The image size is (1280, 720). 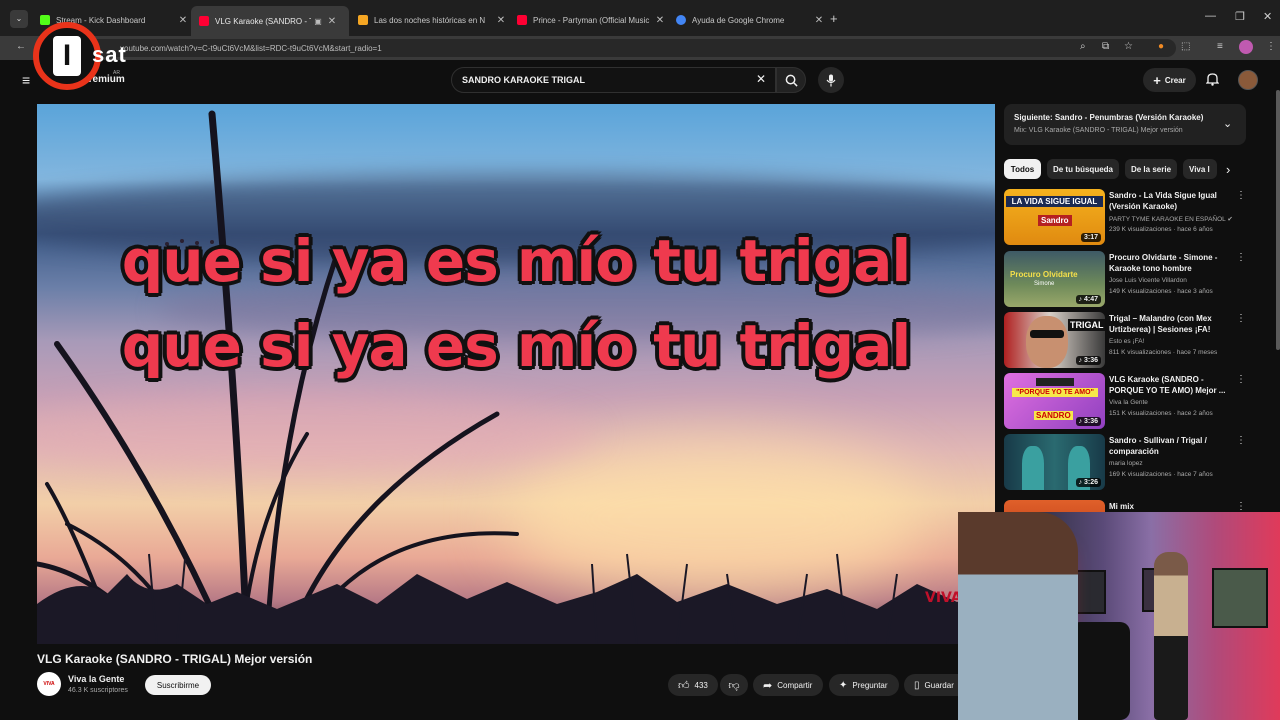 I want to click on chevron-down-icon: ⌄, so click(x=1227, y=123).